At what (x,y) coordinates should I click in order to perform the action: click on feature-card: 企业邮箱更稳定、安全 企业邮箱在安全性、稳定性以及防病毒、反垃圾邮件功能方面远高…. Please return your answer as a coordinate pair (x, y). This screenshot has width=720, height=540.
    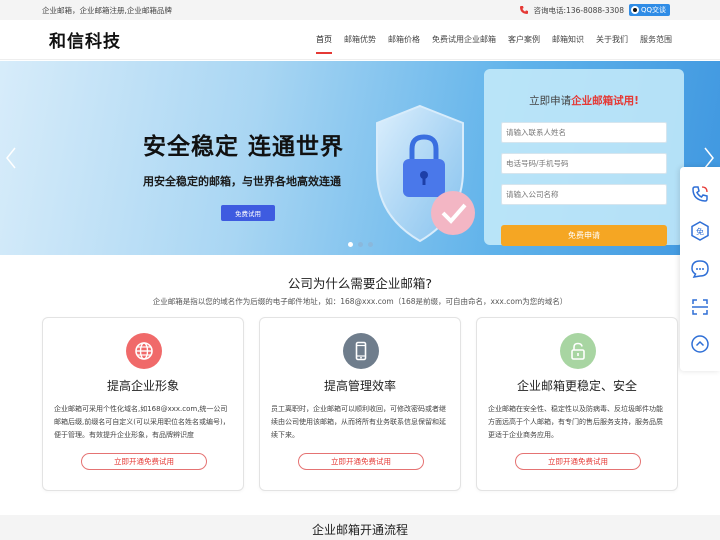
    Looking at the image, I should click on (577, 404).